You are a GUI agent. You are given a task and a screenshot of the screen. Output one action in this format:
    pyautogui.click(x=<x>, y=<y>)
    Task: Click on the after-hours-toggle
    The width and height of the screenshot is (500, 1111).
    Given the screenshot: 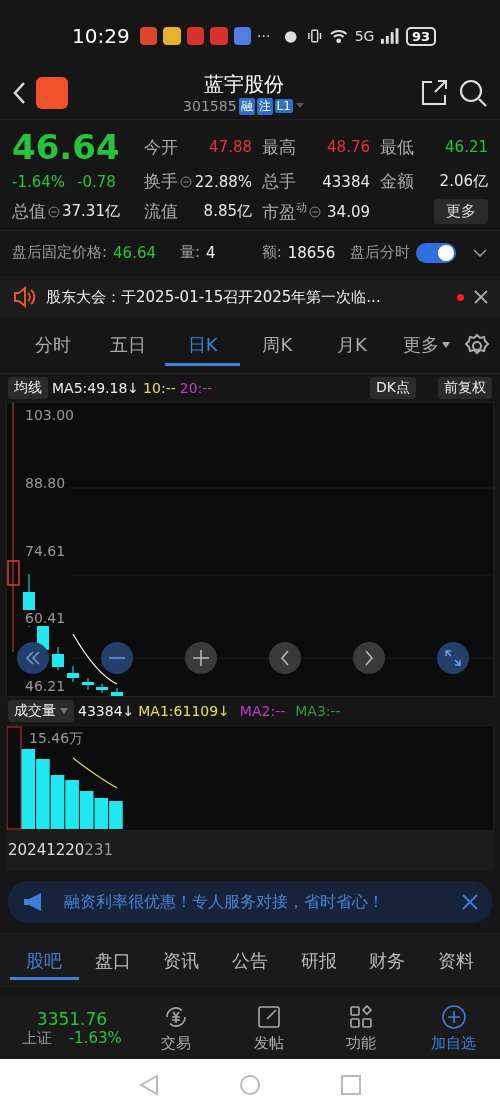 What is the action you would take?
    pyautogui.click(x=436, y=252)
    